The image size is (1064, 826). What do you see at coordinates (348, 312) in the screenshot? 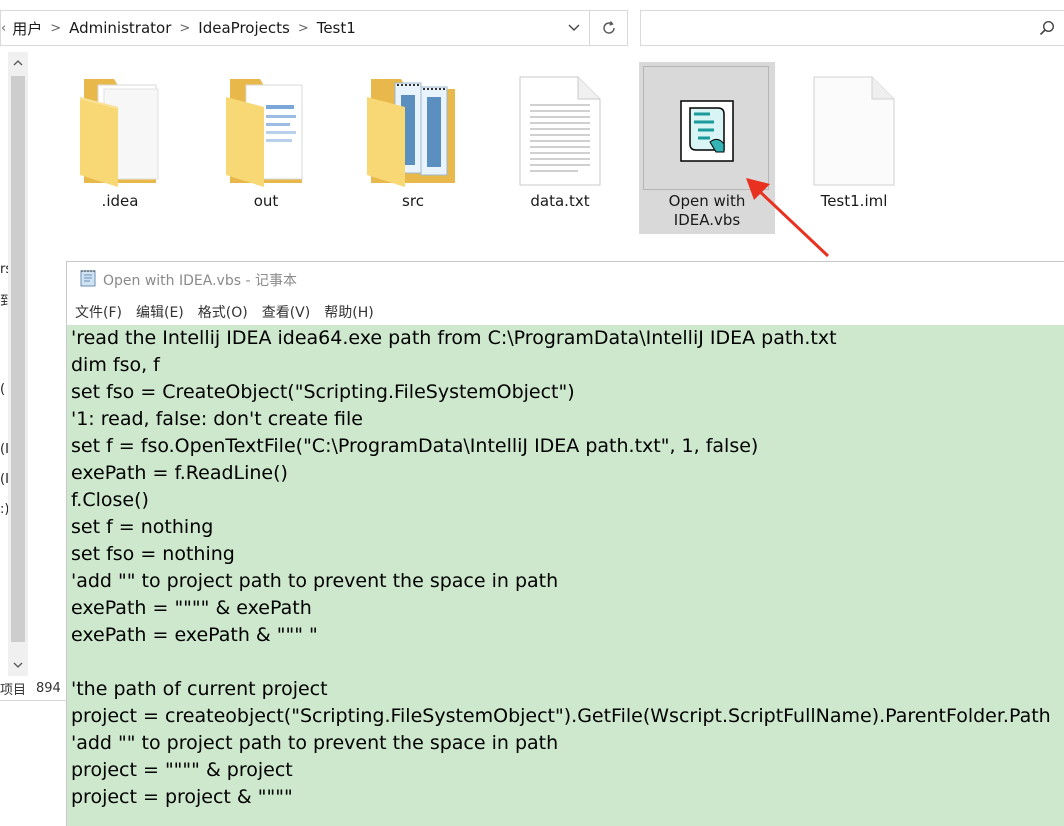
I see `menu-help: 帮助(H)` at bounding box center [348, 312].